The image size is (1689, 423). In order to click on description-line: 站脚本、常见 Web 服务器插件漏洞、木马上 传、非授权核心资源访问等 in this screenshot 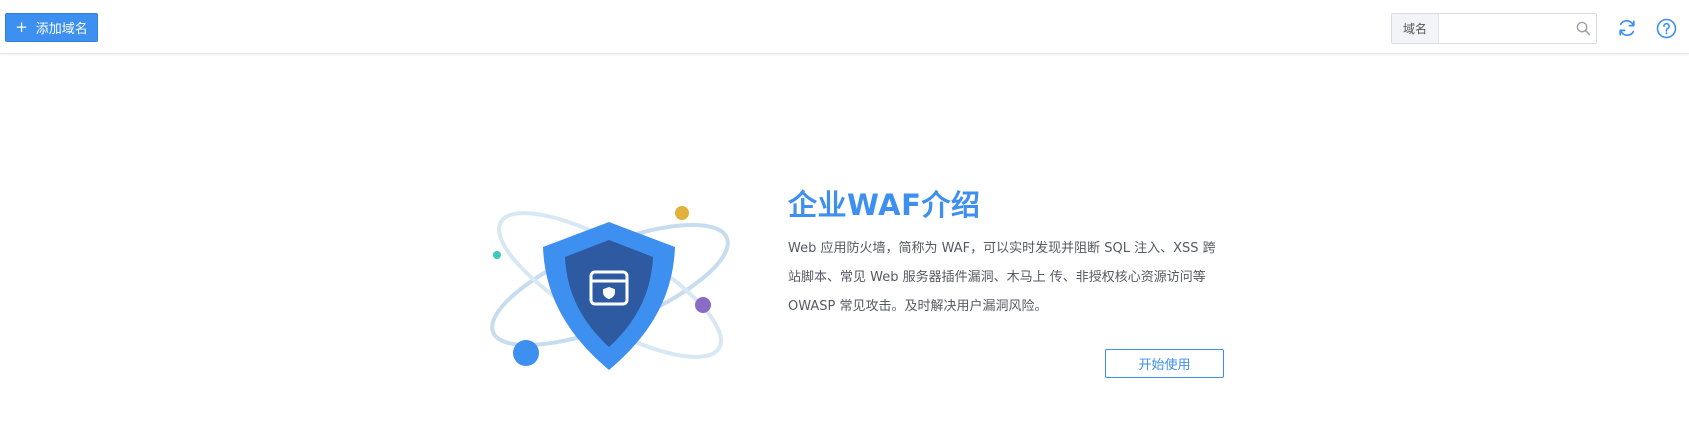, I will do `click(997, 277)`.